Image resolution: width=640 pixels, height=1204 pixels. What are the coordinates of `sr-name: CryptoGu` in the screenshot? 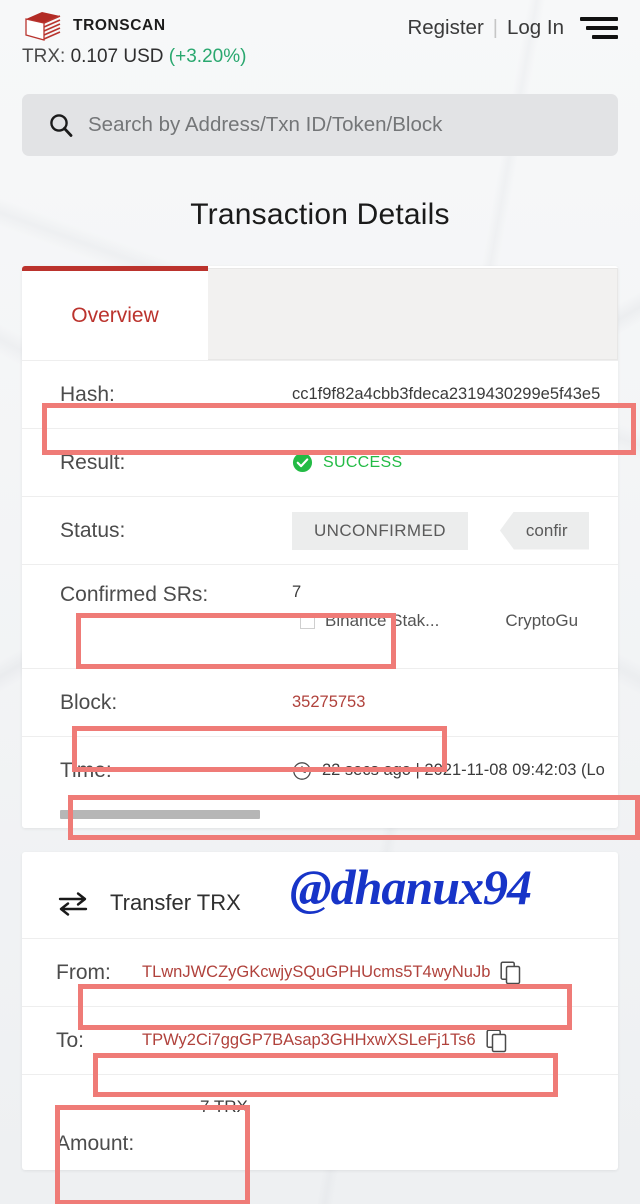 It's located at (542, 620).